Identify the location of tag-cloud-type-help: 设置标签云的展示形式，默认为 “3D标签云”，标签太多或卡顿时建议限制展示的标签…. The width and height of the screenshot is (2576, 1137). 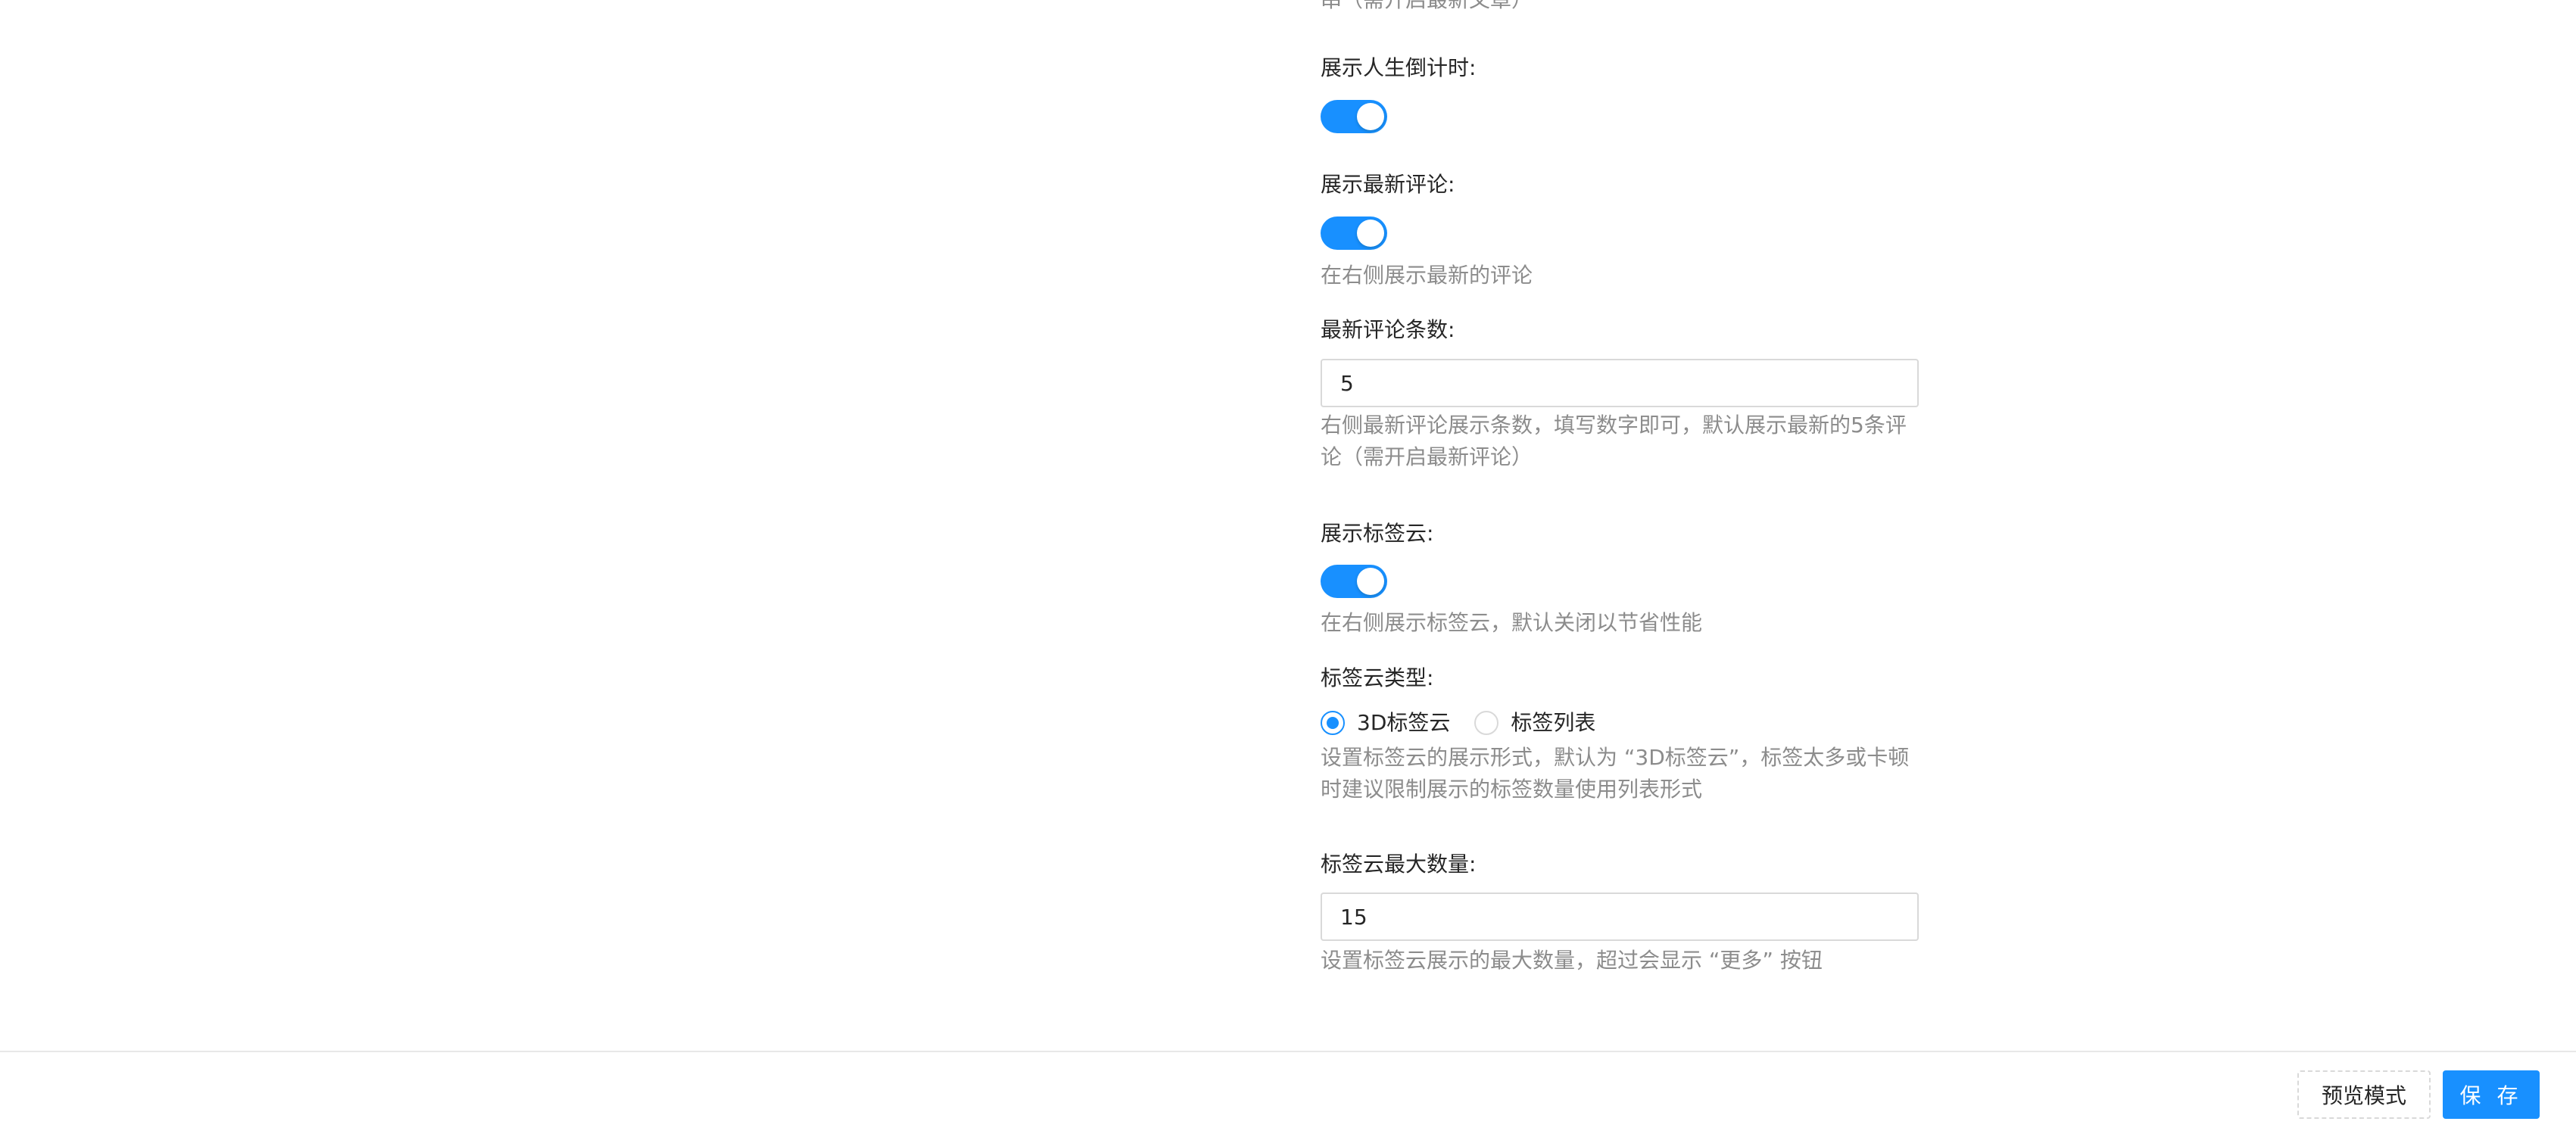
(1615, 773).